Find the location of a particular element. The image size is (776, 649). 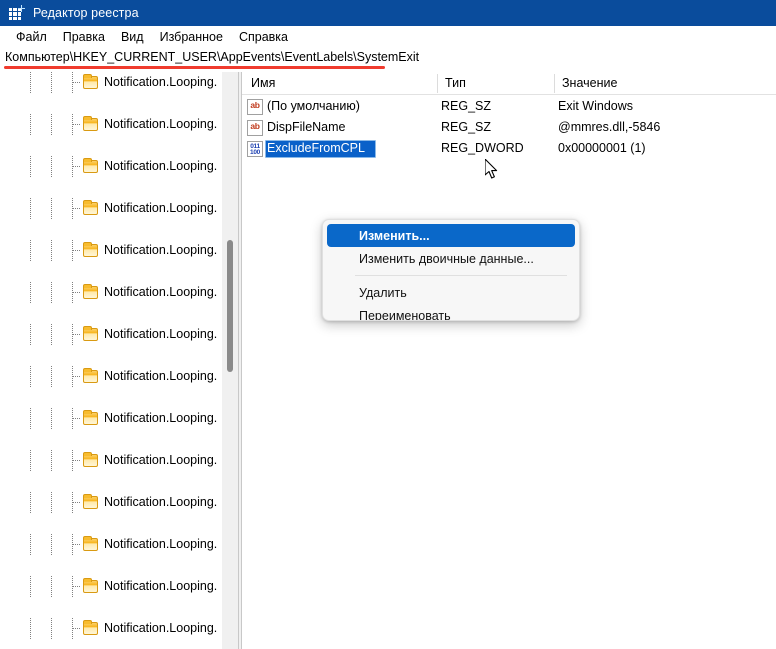

value-row: ab DispFileName REG_SZ @mmres.dll,-5846 is located at coordinates (509, 128).